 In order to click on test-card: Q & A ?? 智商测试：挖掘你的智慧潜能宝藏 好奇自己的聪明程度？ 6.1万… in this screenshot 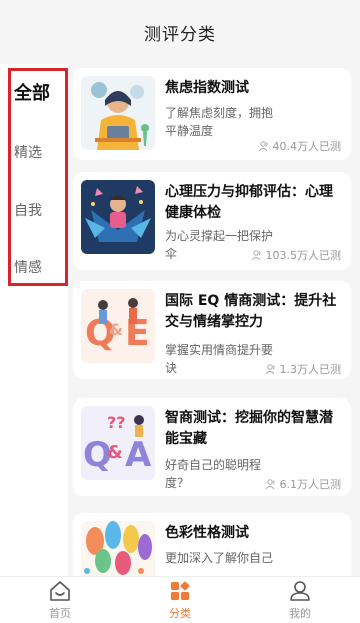, I will do `click(212, 447)`.